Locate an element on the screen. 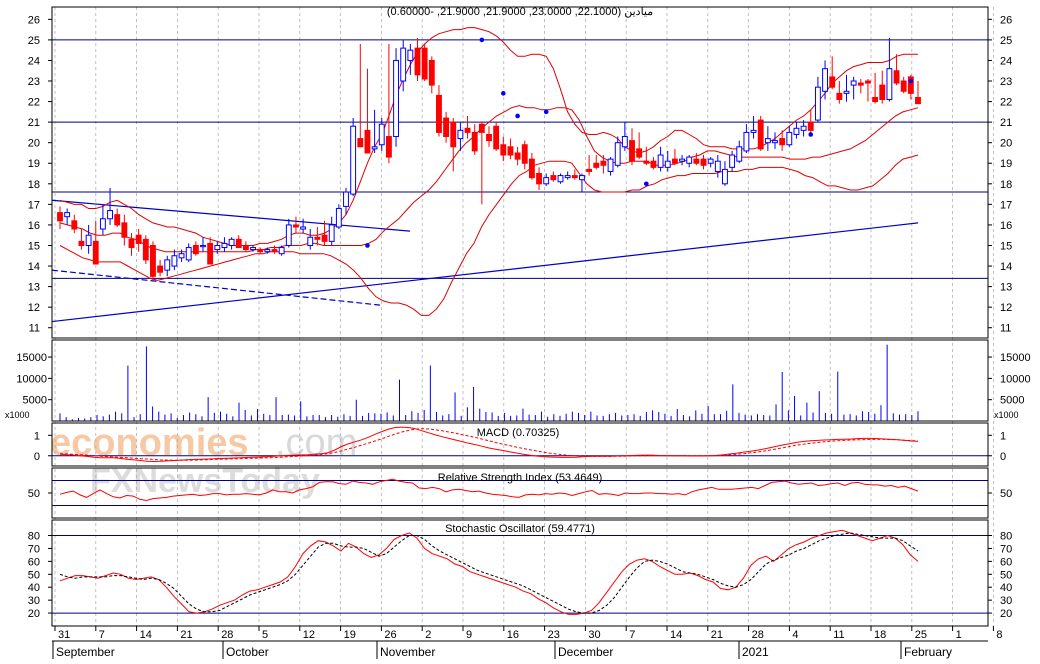  macd-tick-label-left: 1 is located at coordinates (37, 436).